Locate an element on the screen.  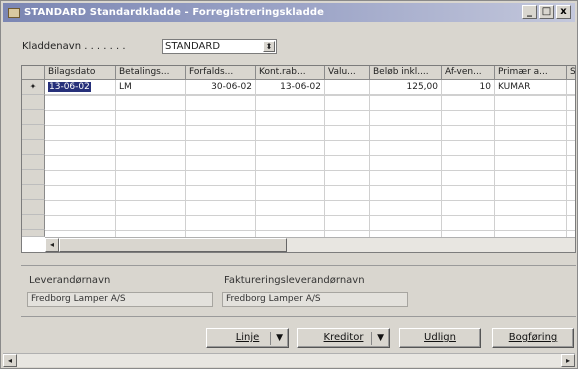
table-cell-betaling: LM is located at coordinates (151, 87).